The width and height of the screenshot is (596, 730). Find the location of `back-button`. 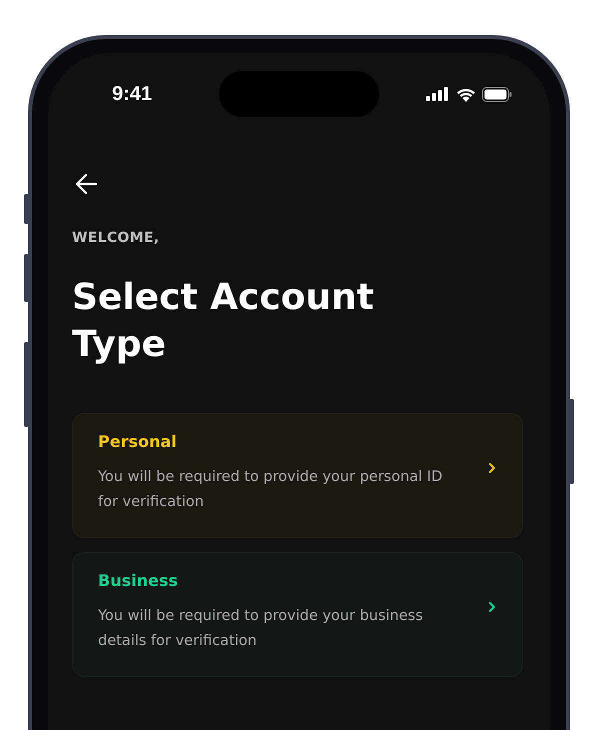

back-button is located at coordinates (86, 184).